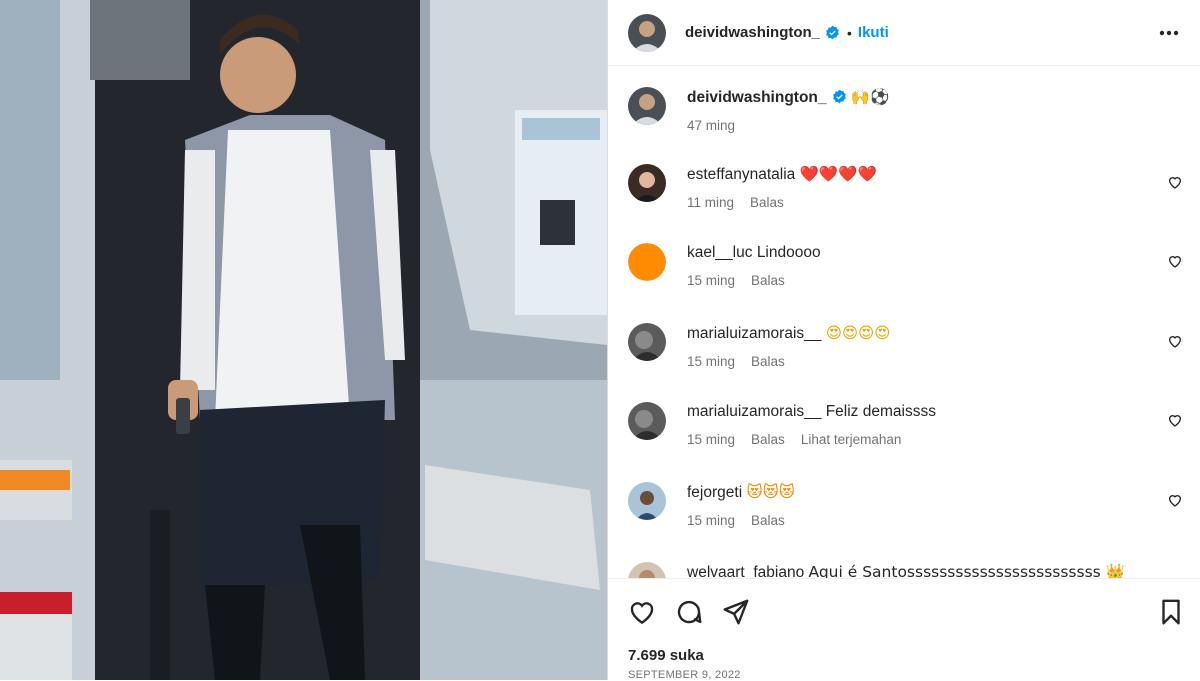 The height and width of the screenshot is (681, 1200). Describe the element at coordinates (714, 492) in the screenshot. I see `comment-username: fejorgeti` at that location.